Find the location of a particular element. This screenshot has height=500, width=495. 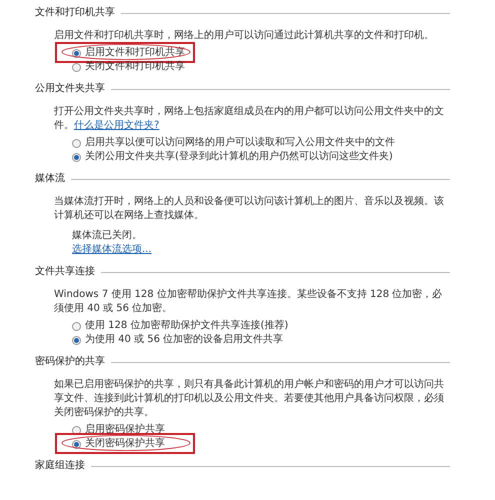

option-label: 启用共享以便可以访问网络的用户可以读取和写入公用文件夹中的文件 is located at coordinates (240, 143).